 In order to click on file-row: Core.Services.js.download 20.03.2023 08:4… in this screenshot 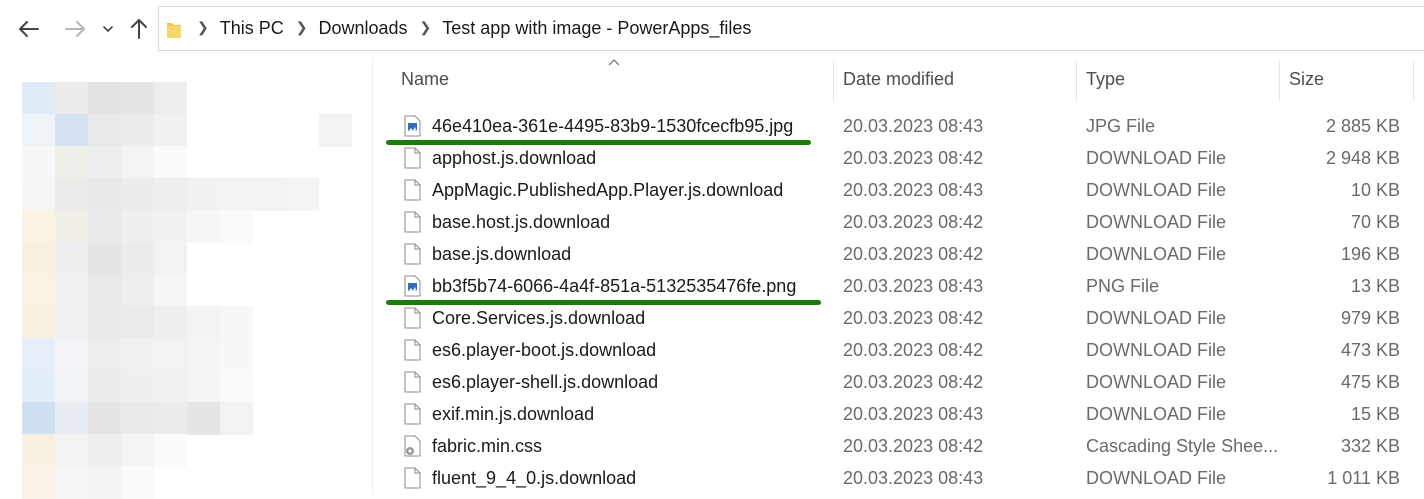, I will do `click(894, 319)`.